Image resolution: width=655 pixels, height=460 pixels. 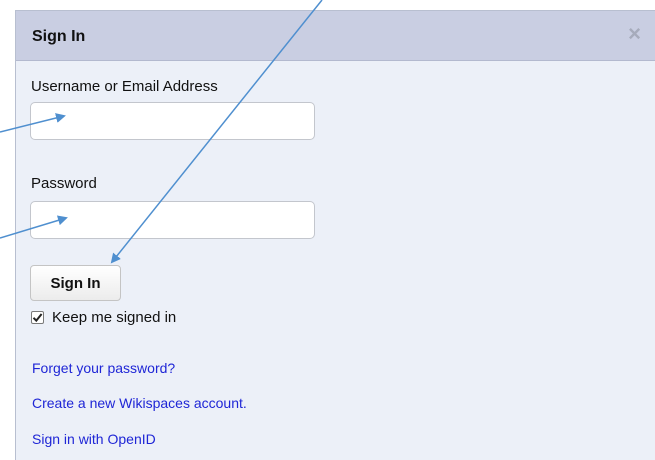 I want to click on keep-signed-in-row: Keep me signed in, so click(x=103, y=317).